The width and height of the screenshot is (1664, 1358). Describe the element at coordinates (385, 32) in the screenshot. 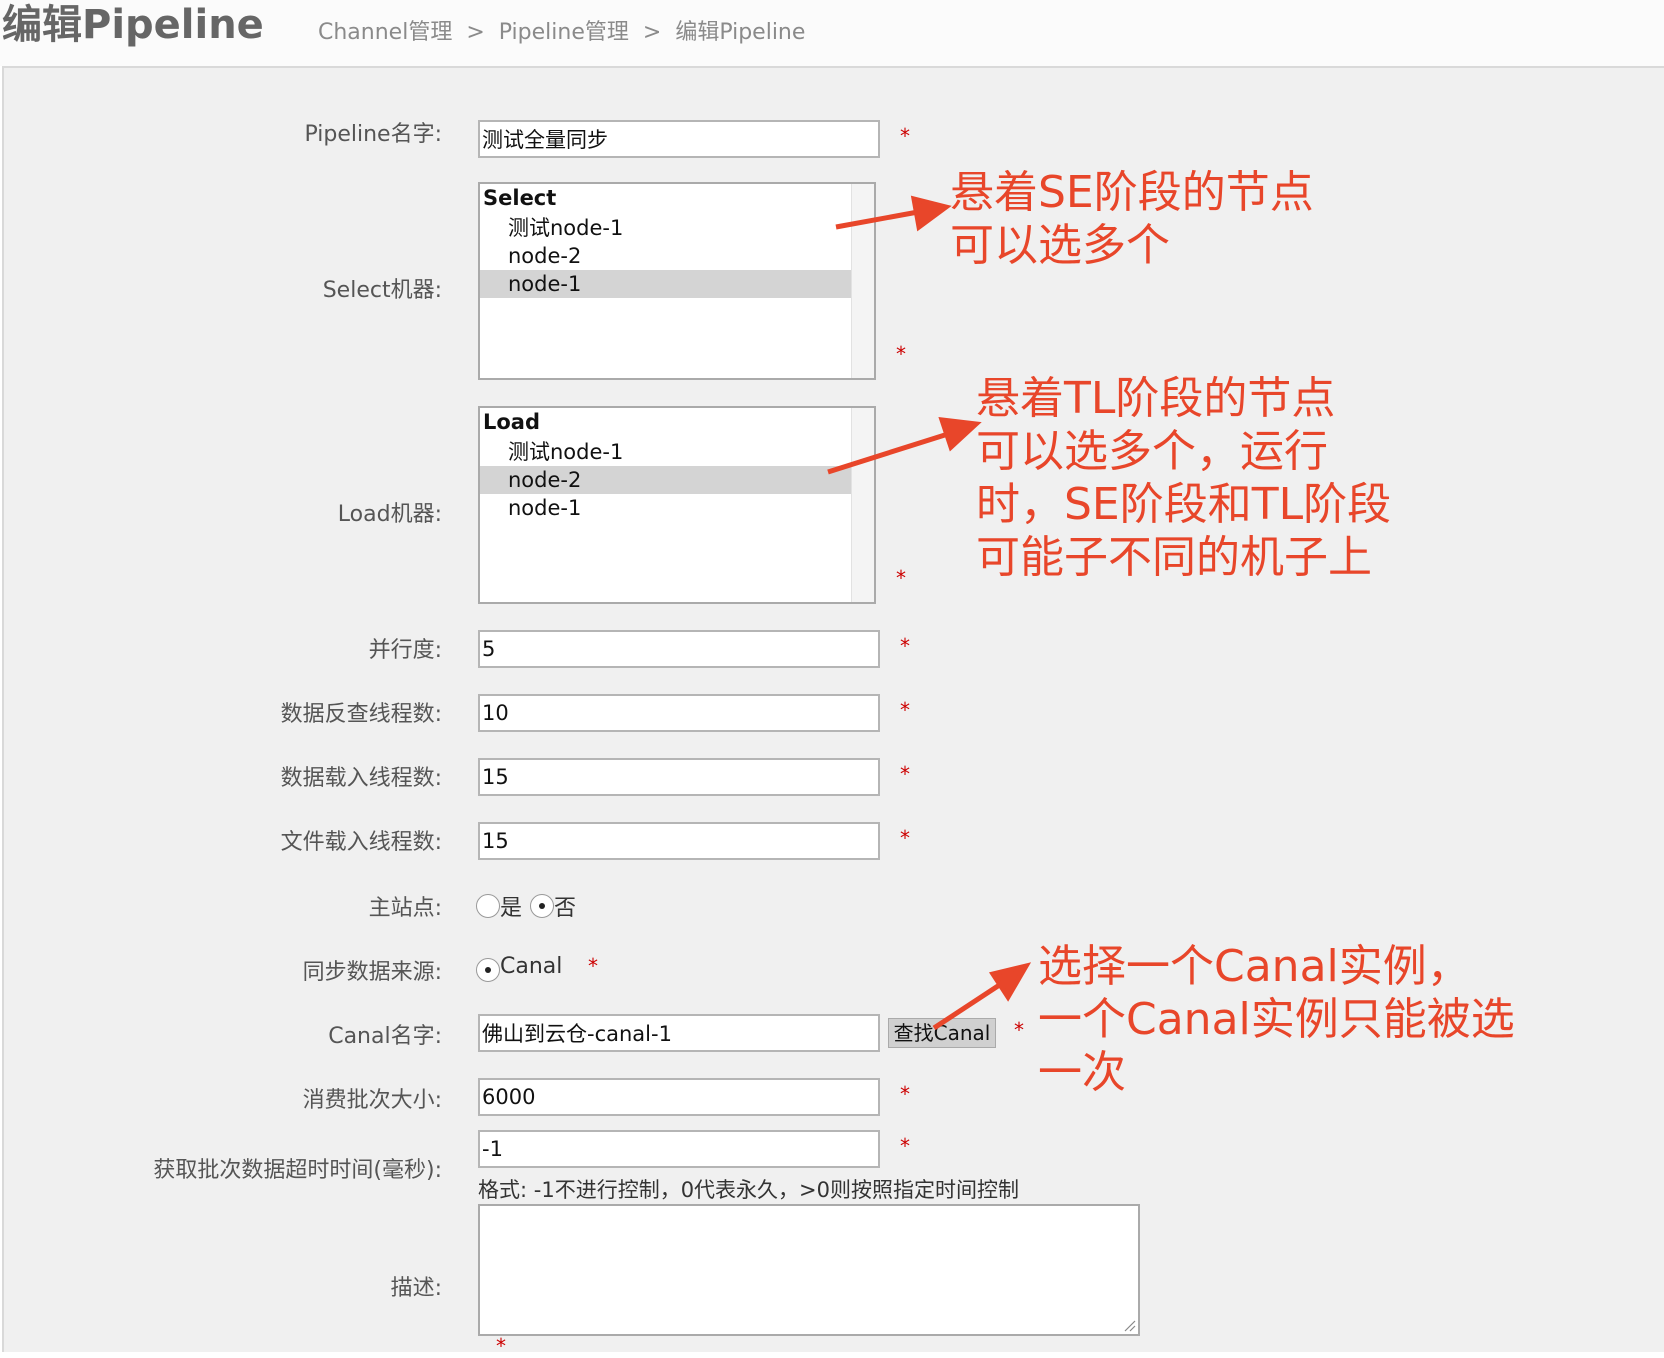

I see `breadcrumb-channel-link: Channel管理` at that location.